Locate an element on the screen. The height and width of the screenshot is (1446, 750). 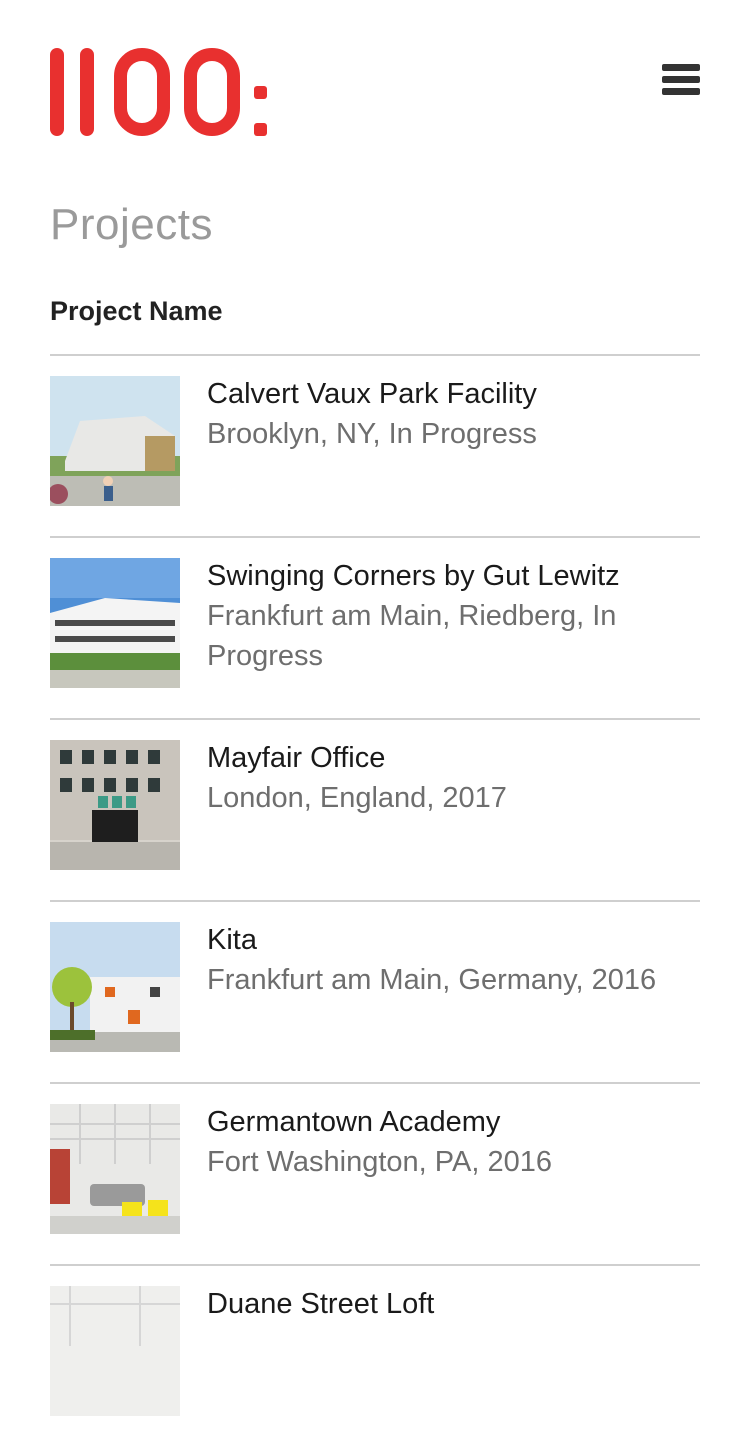
page-title: Projects is located at coordinates (131, 224).